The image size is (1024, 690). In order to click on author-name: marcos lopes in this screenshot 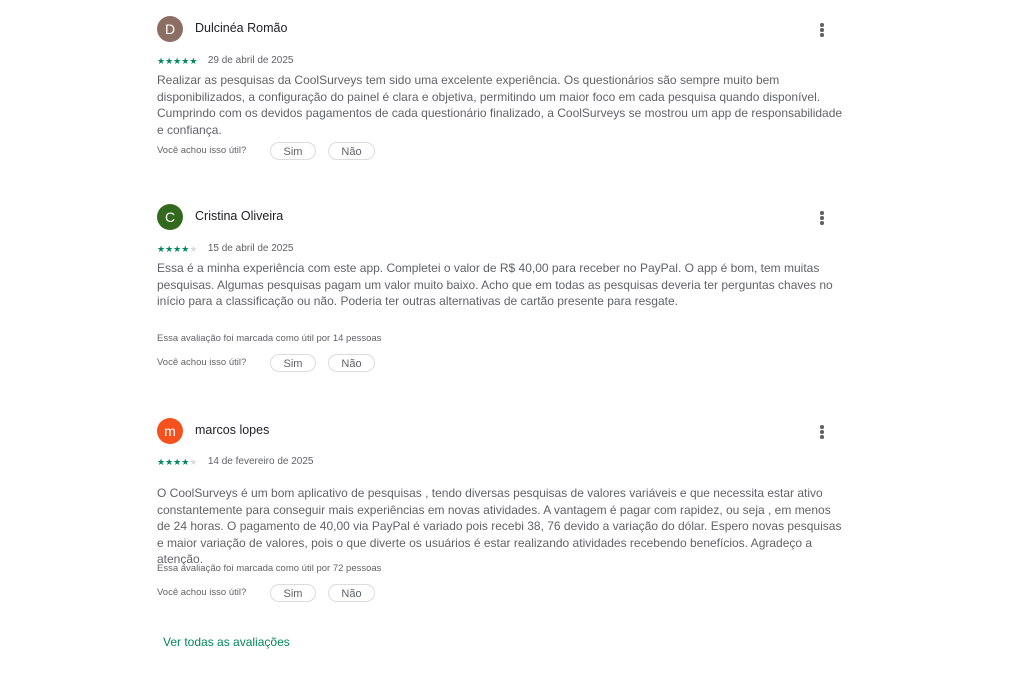, I will do `click(232, 430)`.